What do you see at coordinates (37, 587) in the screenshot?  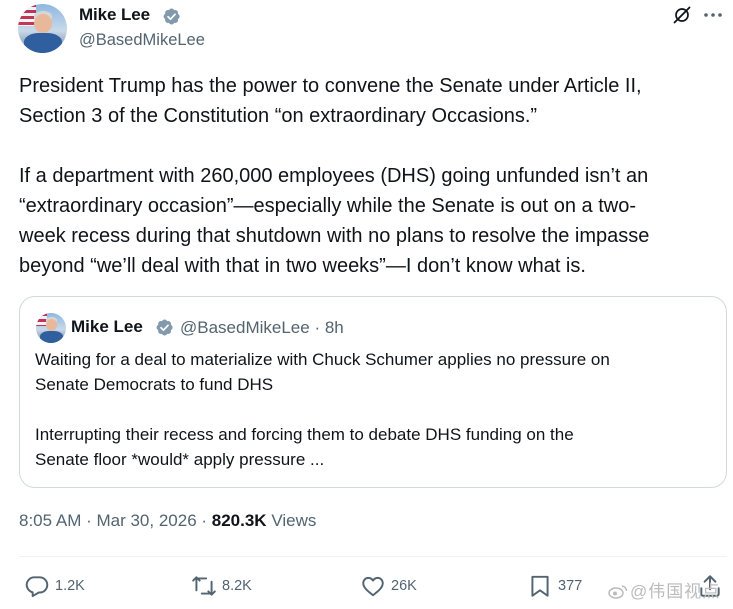 I see `reply-icon` at bounding box center [37, 587].